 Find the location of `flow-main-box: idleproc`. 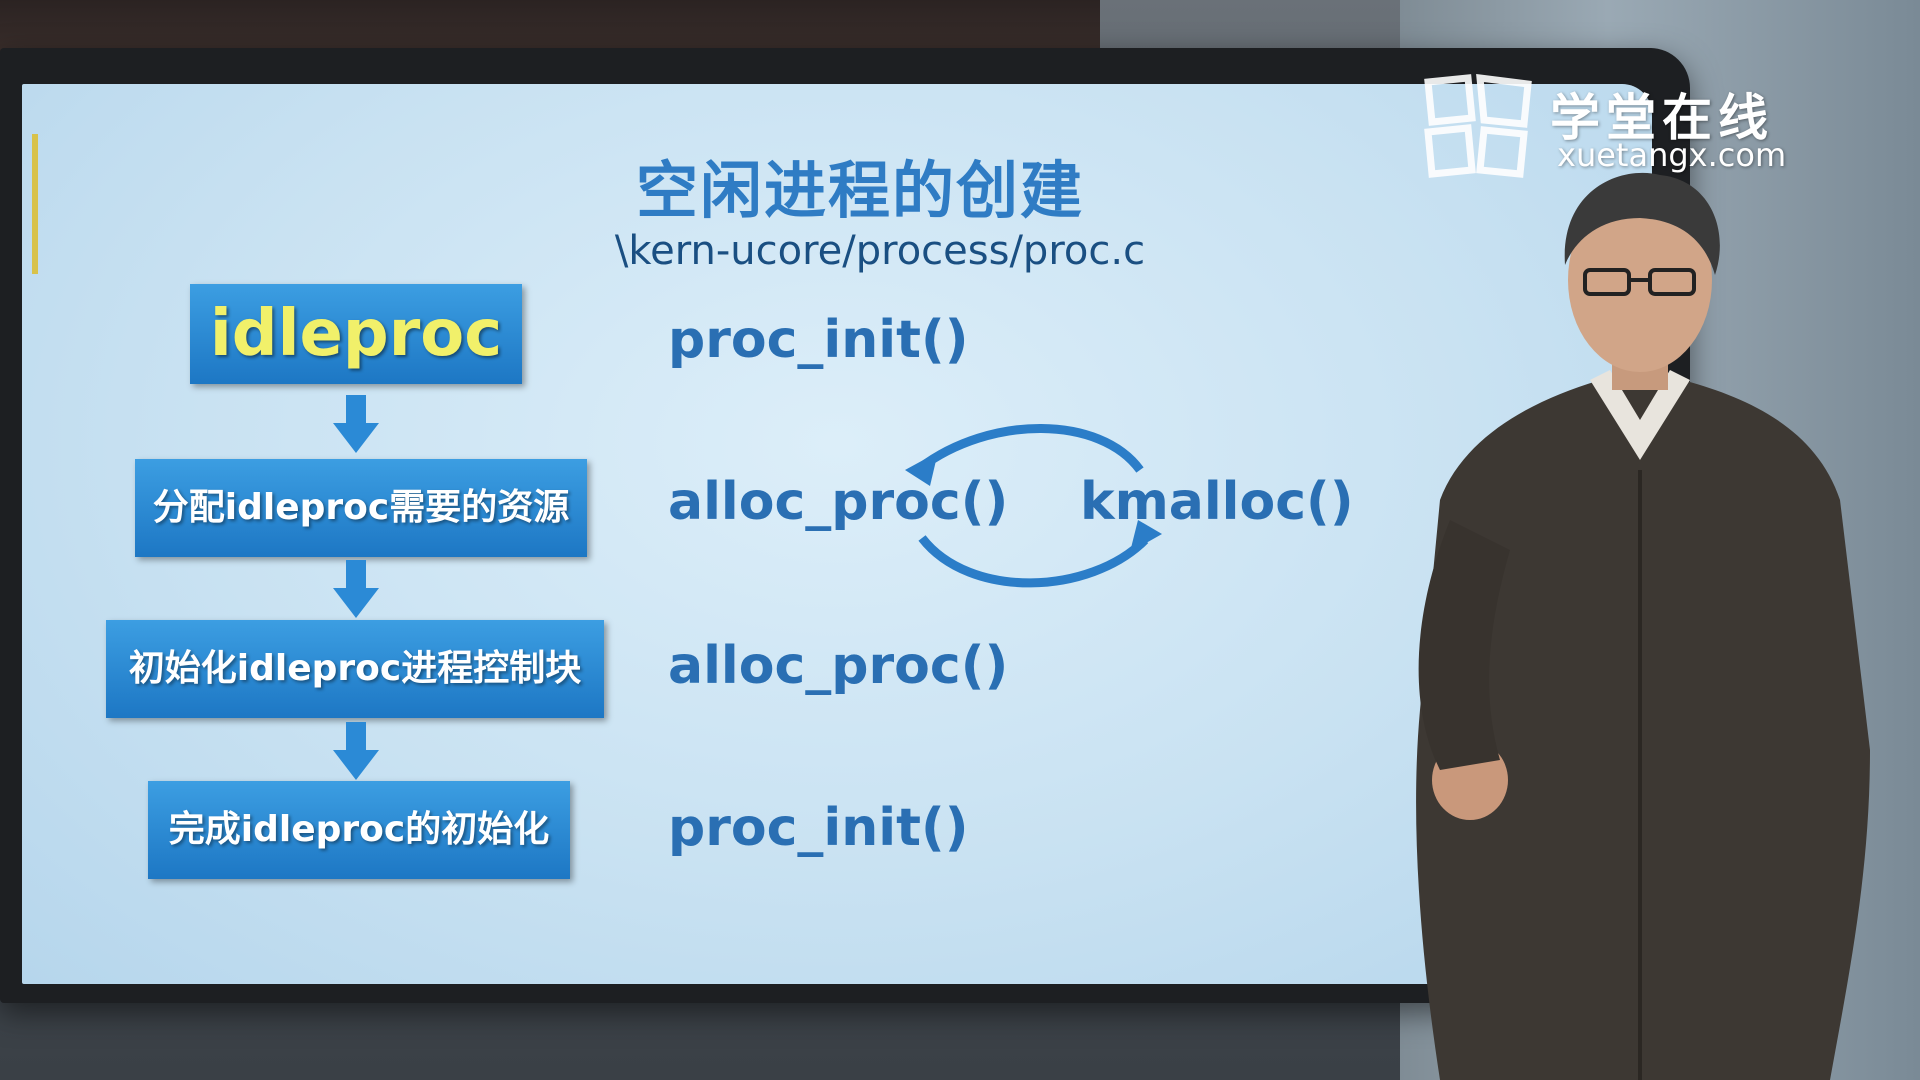

flow-main-box: idleproc is located at coordinates (356, 334).